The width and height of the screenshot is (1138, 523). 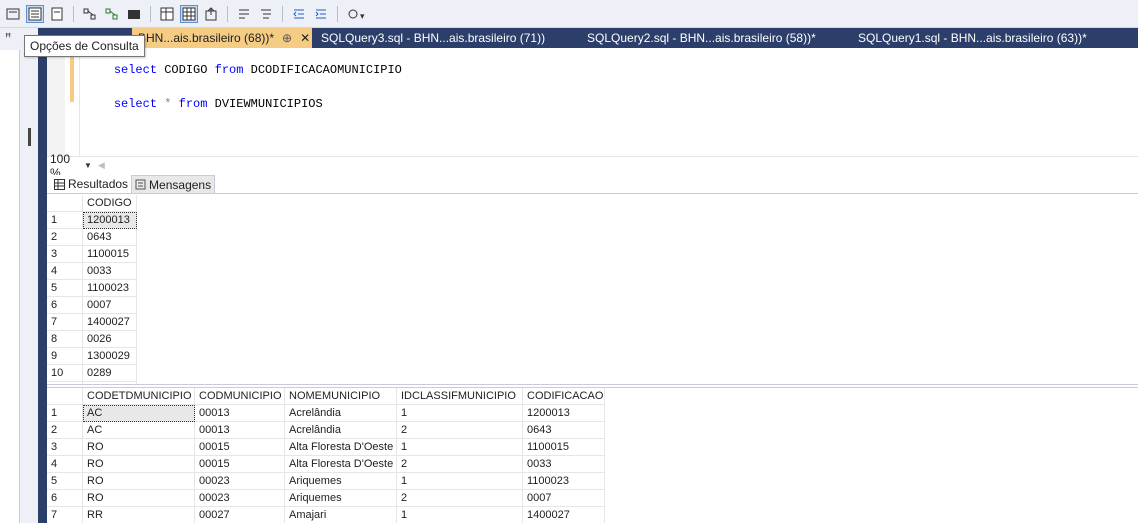 I want to click on export-icon, so click(x=211, y=14).